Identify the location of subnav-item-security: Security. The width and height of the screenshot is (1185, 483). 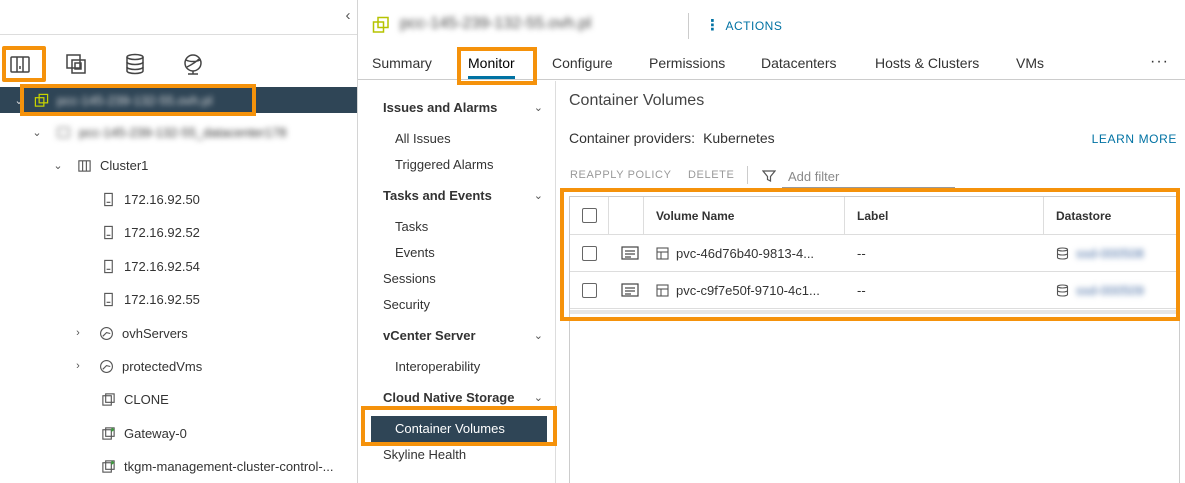
(456, 305).